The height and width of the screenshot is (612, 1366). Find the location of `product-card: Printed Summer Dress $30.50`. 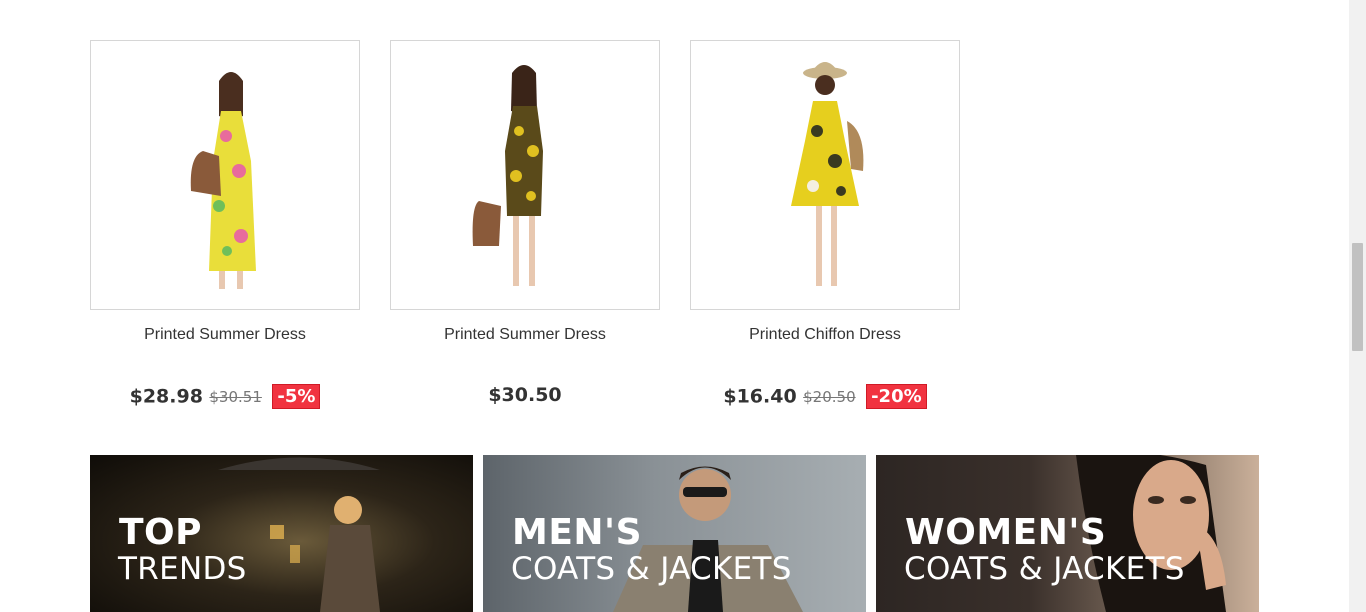

product-card: Printed Summer Dress $30.50 is located at coordinates (525, 223).